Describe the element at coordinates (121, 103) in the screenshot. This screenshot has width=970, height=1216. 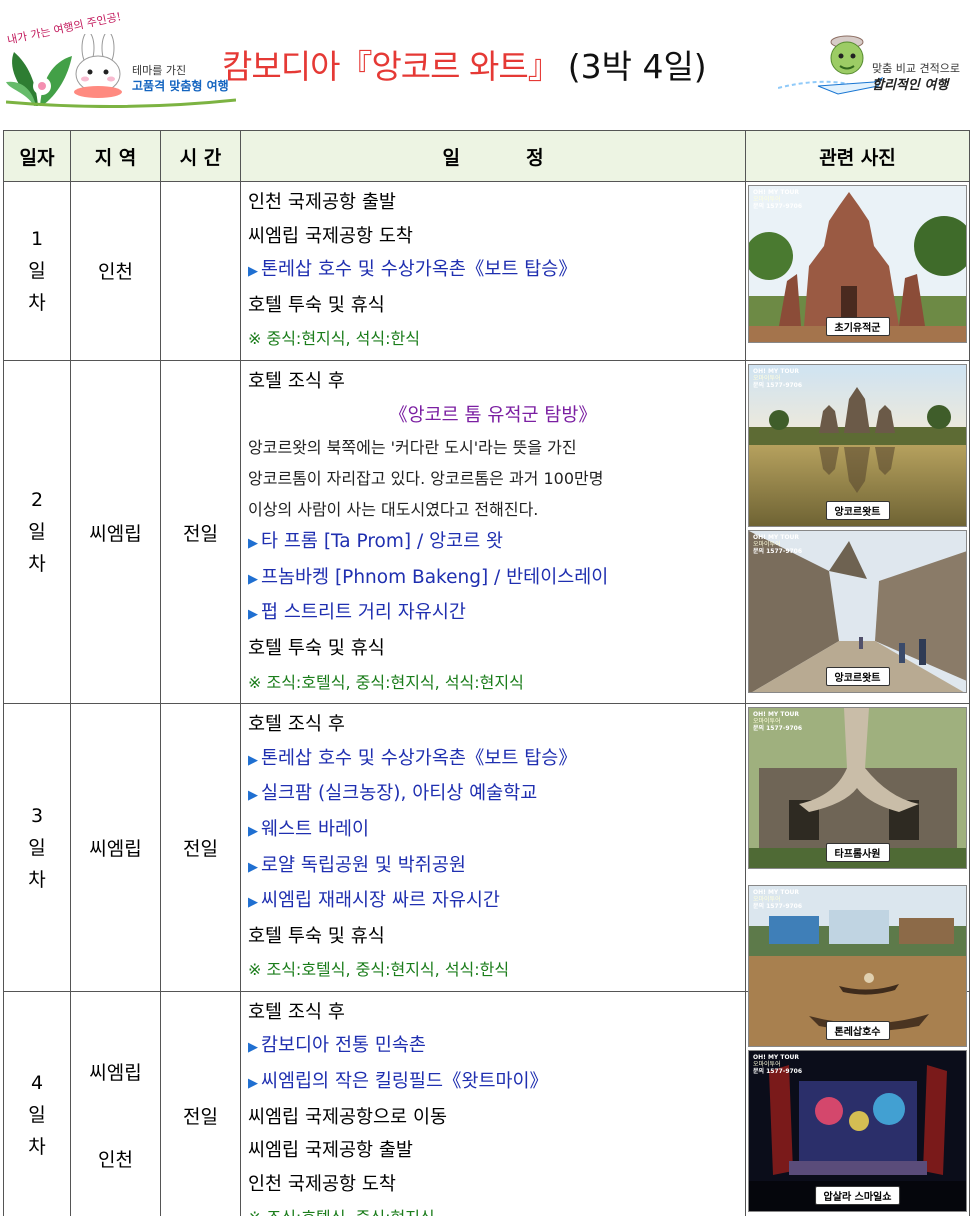
I see `swoosh-decoration` at that location.